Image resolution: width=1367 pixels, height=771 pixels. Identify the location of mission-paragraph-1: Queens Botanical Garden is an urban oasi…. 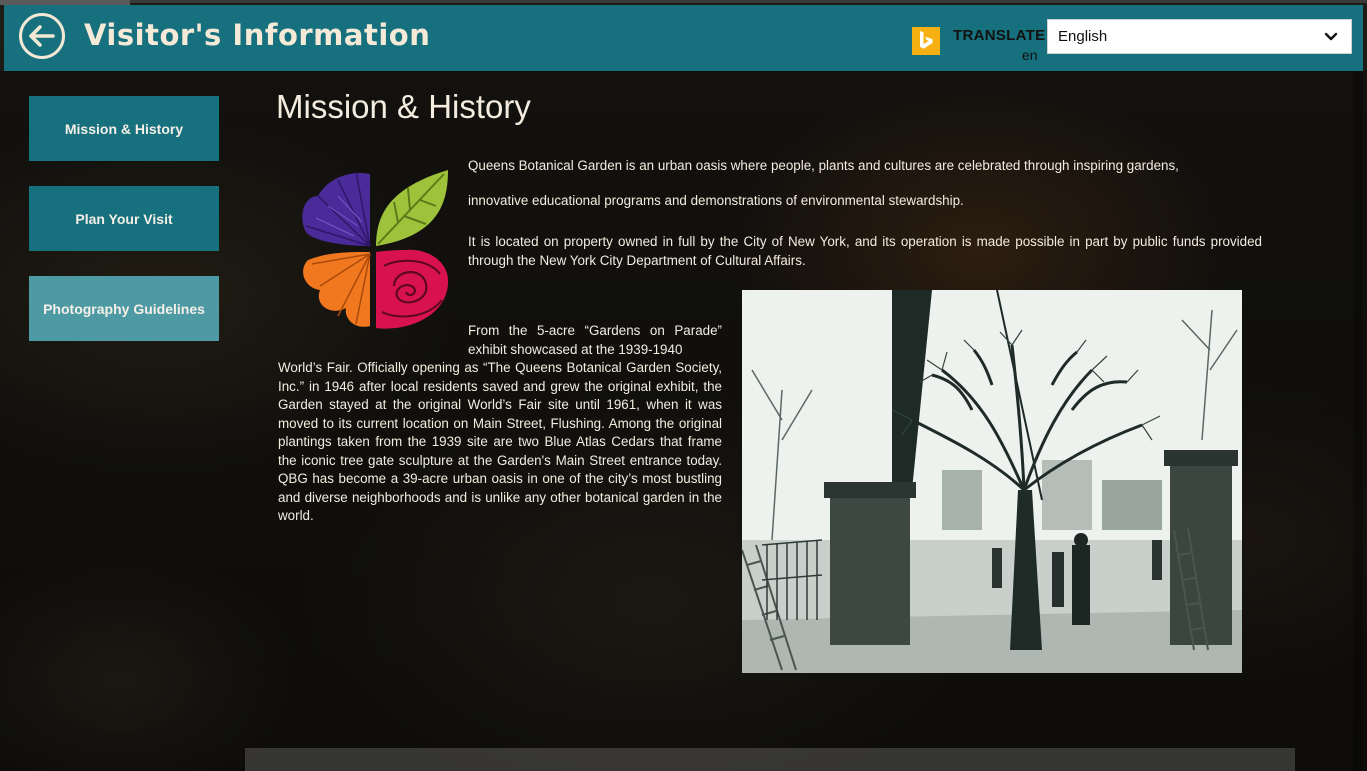
(823, 165).